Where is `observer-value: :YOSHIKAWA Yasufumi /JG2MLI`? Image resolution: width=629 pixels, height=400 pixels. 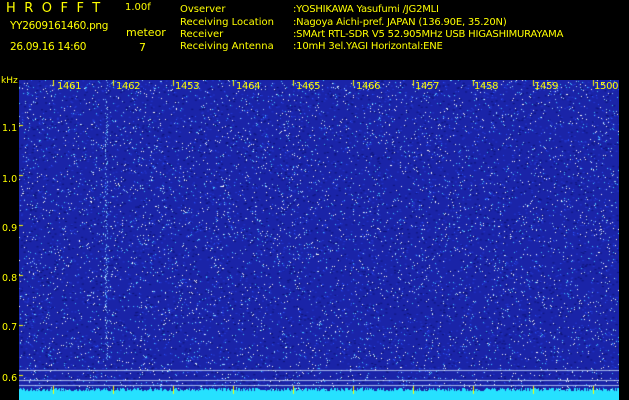 observer-value: :YOSHIKAWA Yasufumi /JG2MLI is located at coordinates (366, 9).